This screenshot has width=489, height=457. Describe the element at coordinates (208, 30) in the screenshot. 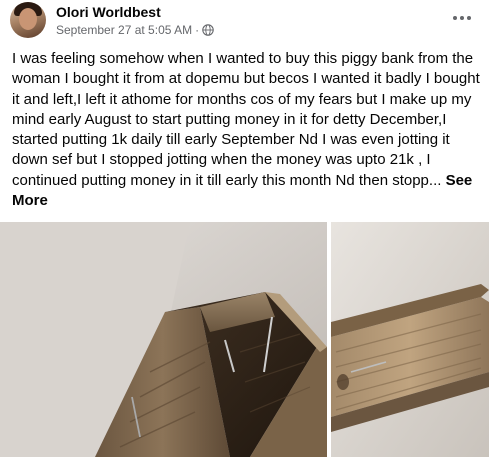

I see `globe-icon` at that location.